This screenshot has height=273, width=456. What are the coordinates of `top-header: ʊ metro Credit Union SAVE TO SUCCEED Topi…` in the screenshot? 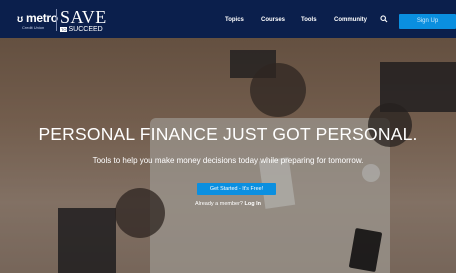 It's located at (228, 19).